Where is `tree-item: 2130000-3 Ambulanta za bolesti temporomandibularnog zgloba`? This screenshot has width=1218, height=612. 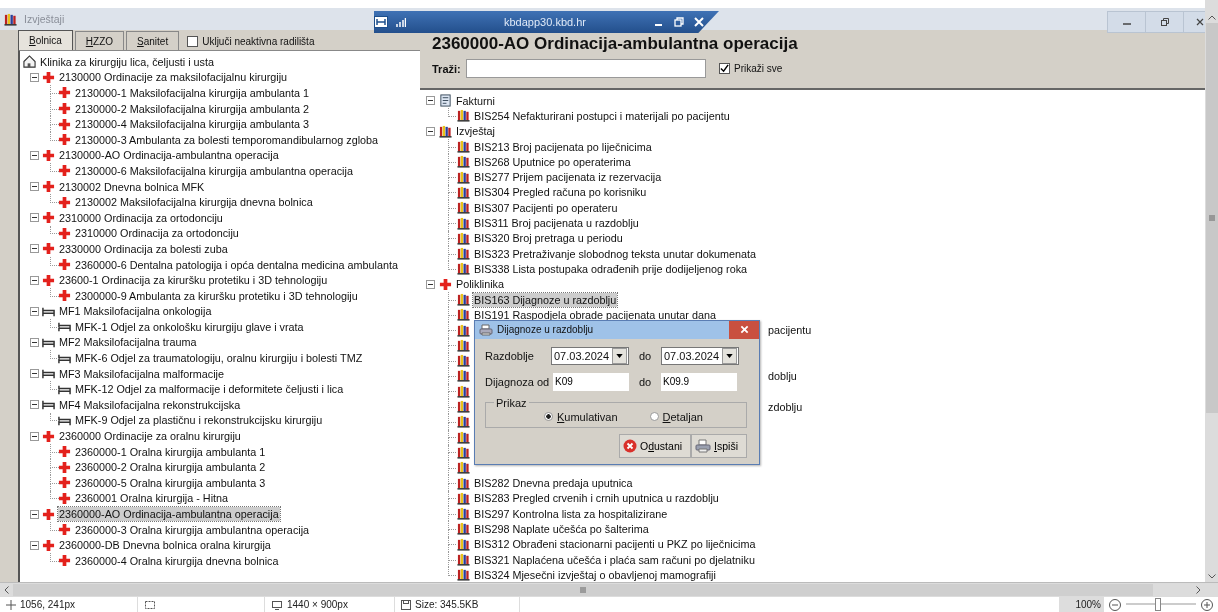 tree-item: 2130000-3 Ambulanta za bolesti temporomandibularnog zgloba is located at coordinates (227, 139).